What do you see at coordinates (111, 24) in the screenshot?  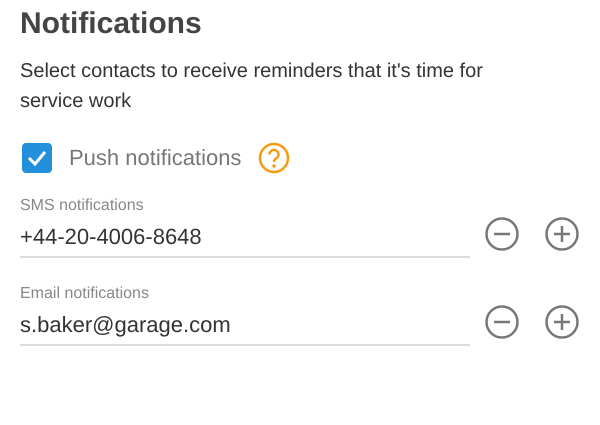 I see `page-title: Notifications` at bounding box center [111, 24].